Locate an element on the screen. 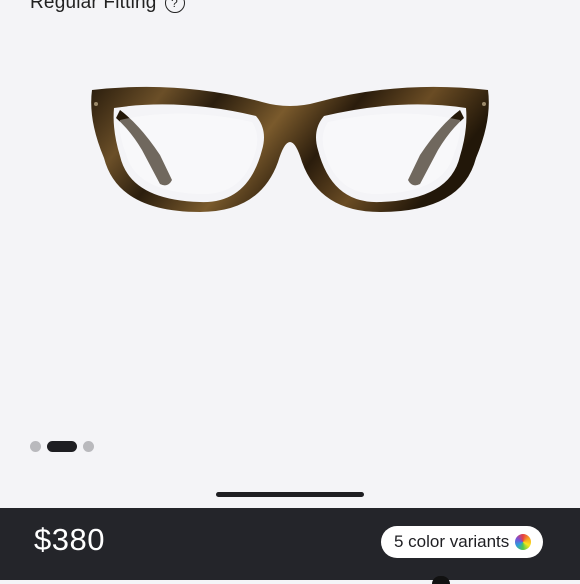 This screenshot has width=580, height=584. color-wheel-icon is located at coordinates (523, 542).